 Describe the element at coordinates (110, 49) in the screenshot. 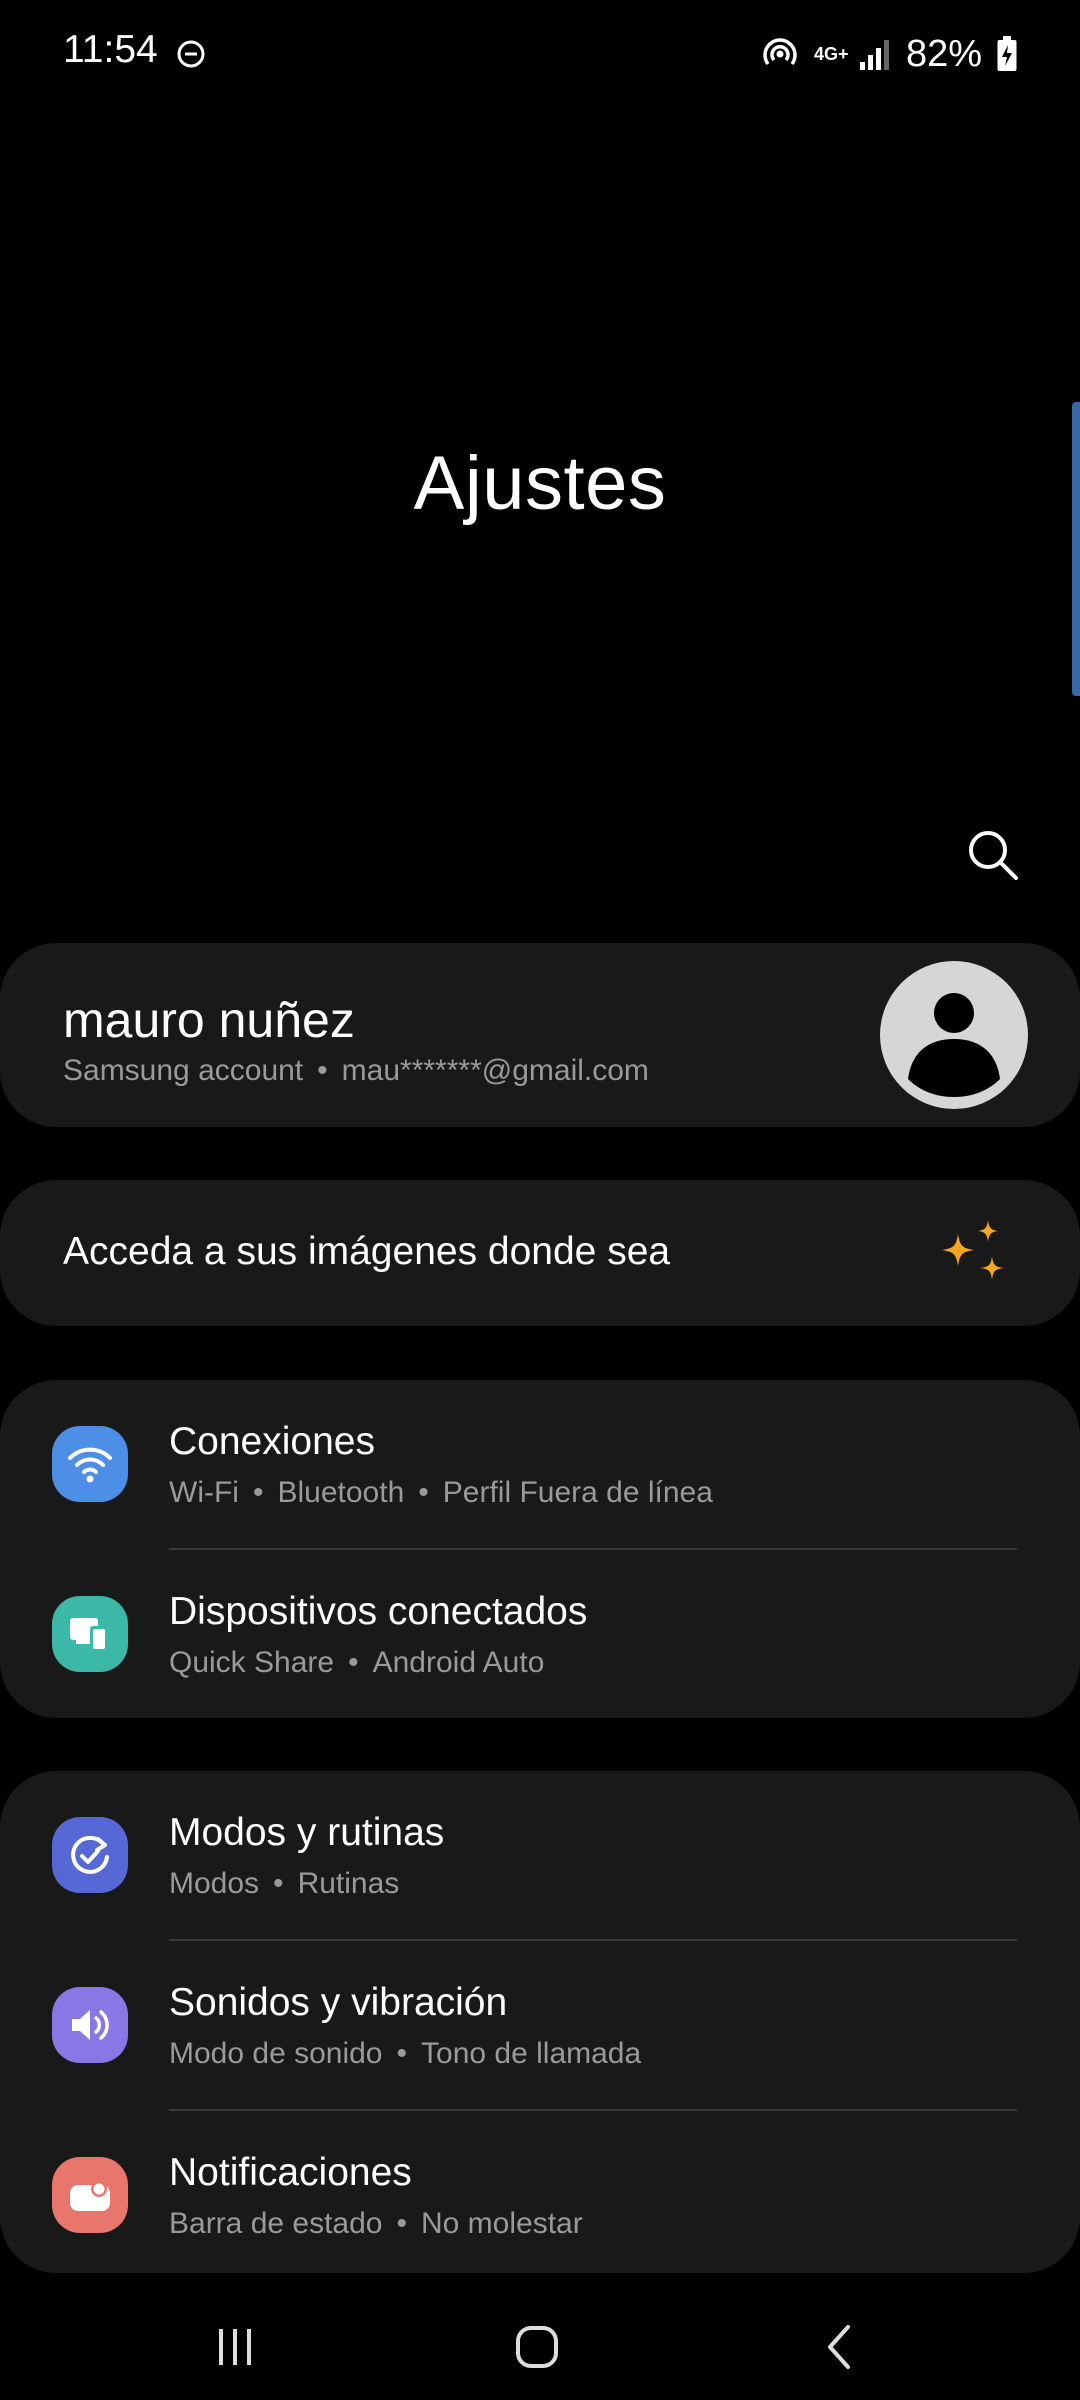

I see `status-time: 11:54` at that location.